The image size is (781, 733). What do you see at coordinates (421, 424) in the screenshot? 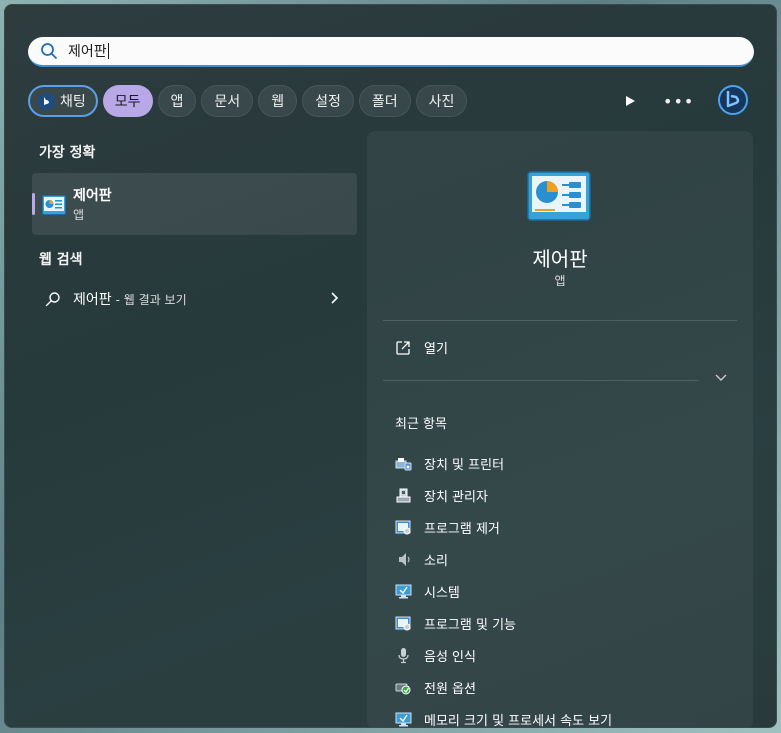
I see `recent-heading: 최근 항목` at bounding box center [421, 424].